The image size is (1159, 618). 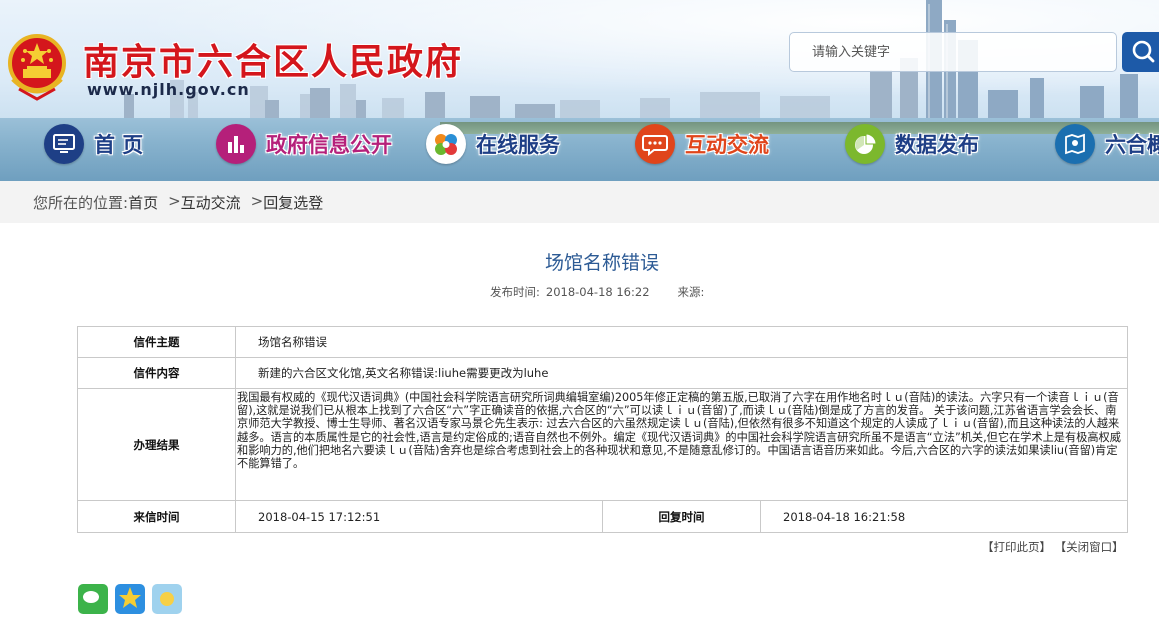 I want to click on table-row-content: 信件内容 新建的六合区文化馆,英文名称错误:liuhe需要更改为luhe, so click(x=603, y=373).